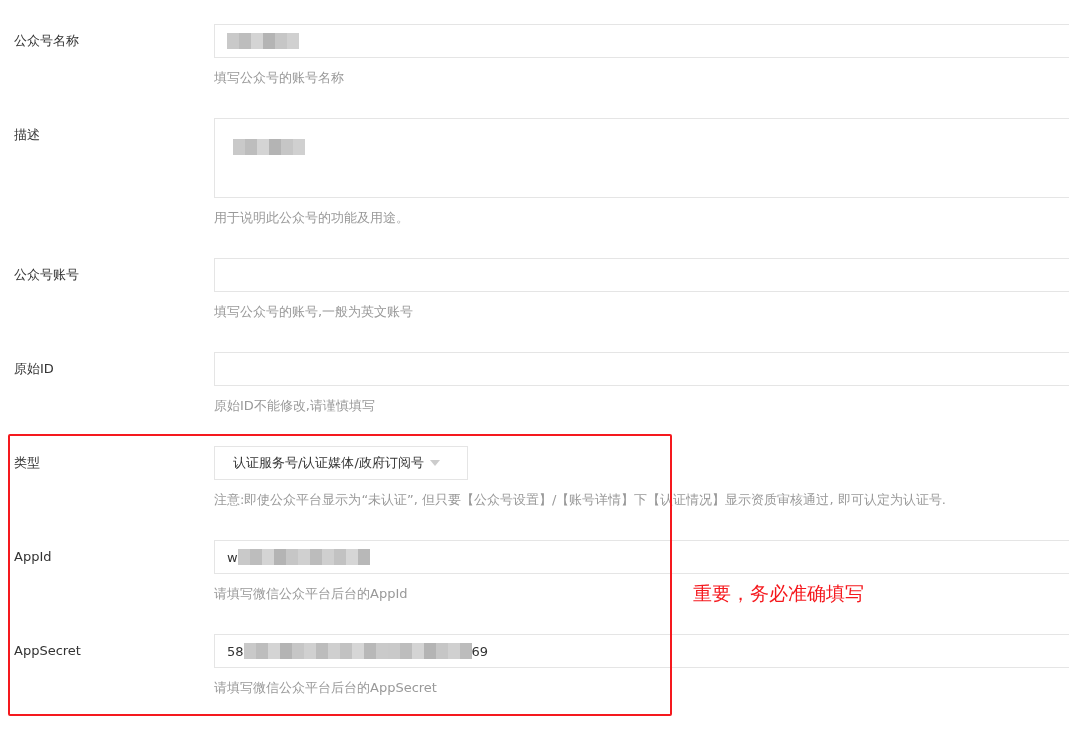 The width and height of the screenshot is (1069, 734). I want to click on field-value: 58, so click(235, 651).